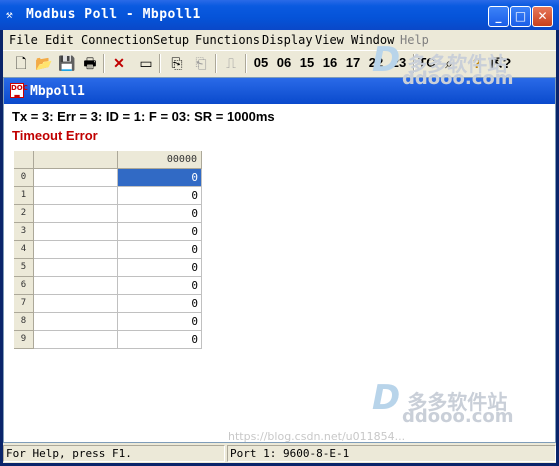  I want to click on row-header: 7, so click(24, 304).